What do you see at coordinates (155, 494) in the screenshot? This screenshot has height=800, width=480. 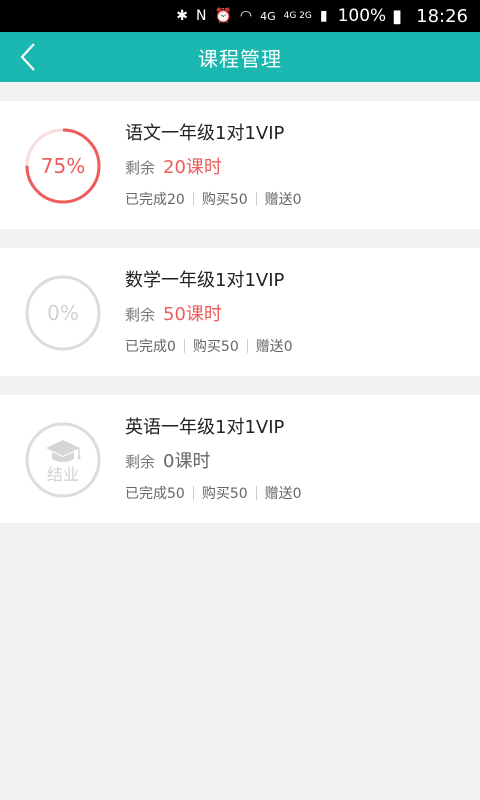 I see `completed-count: 已完成50` at bounding box center [155, 494].